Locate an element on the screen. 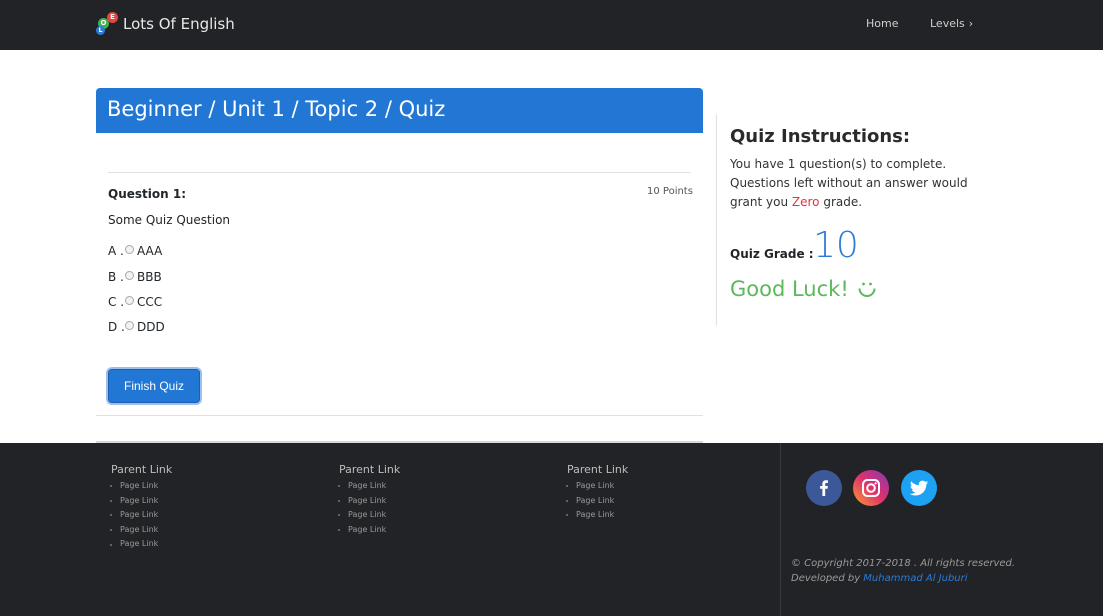 The width and height of the screenshot is (1103, 616). developer-credit: Developed by Muhammad Al Juburi is located at coordinates (903, 578).